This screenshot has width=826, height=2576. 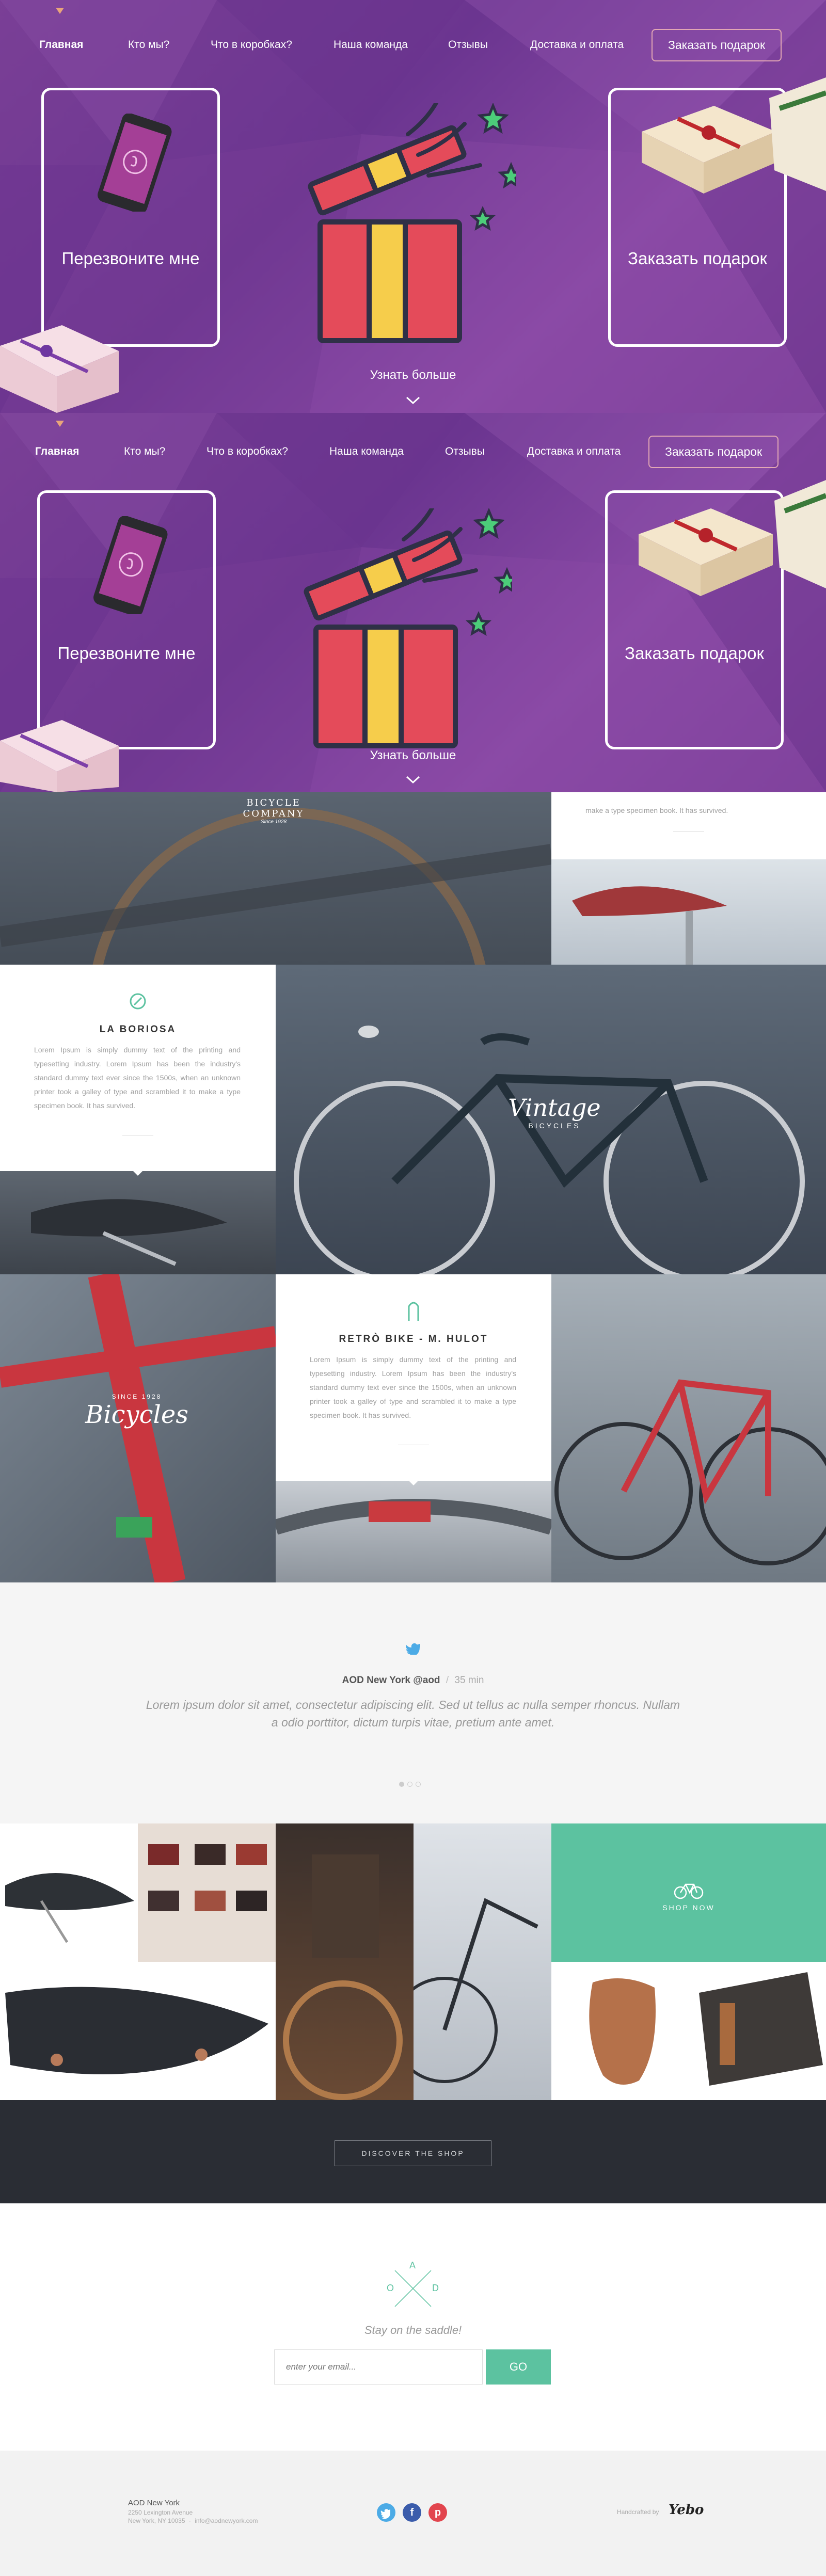 What do you see at coordinates (686, 2510) in the screenshot?
I see `yebo-logo: Yebo` at bounding box center [686, 2510].